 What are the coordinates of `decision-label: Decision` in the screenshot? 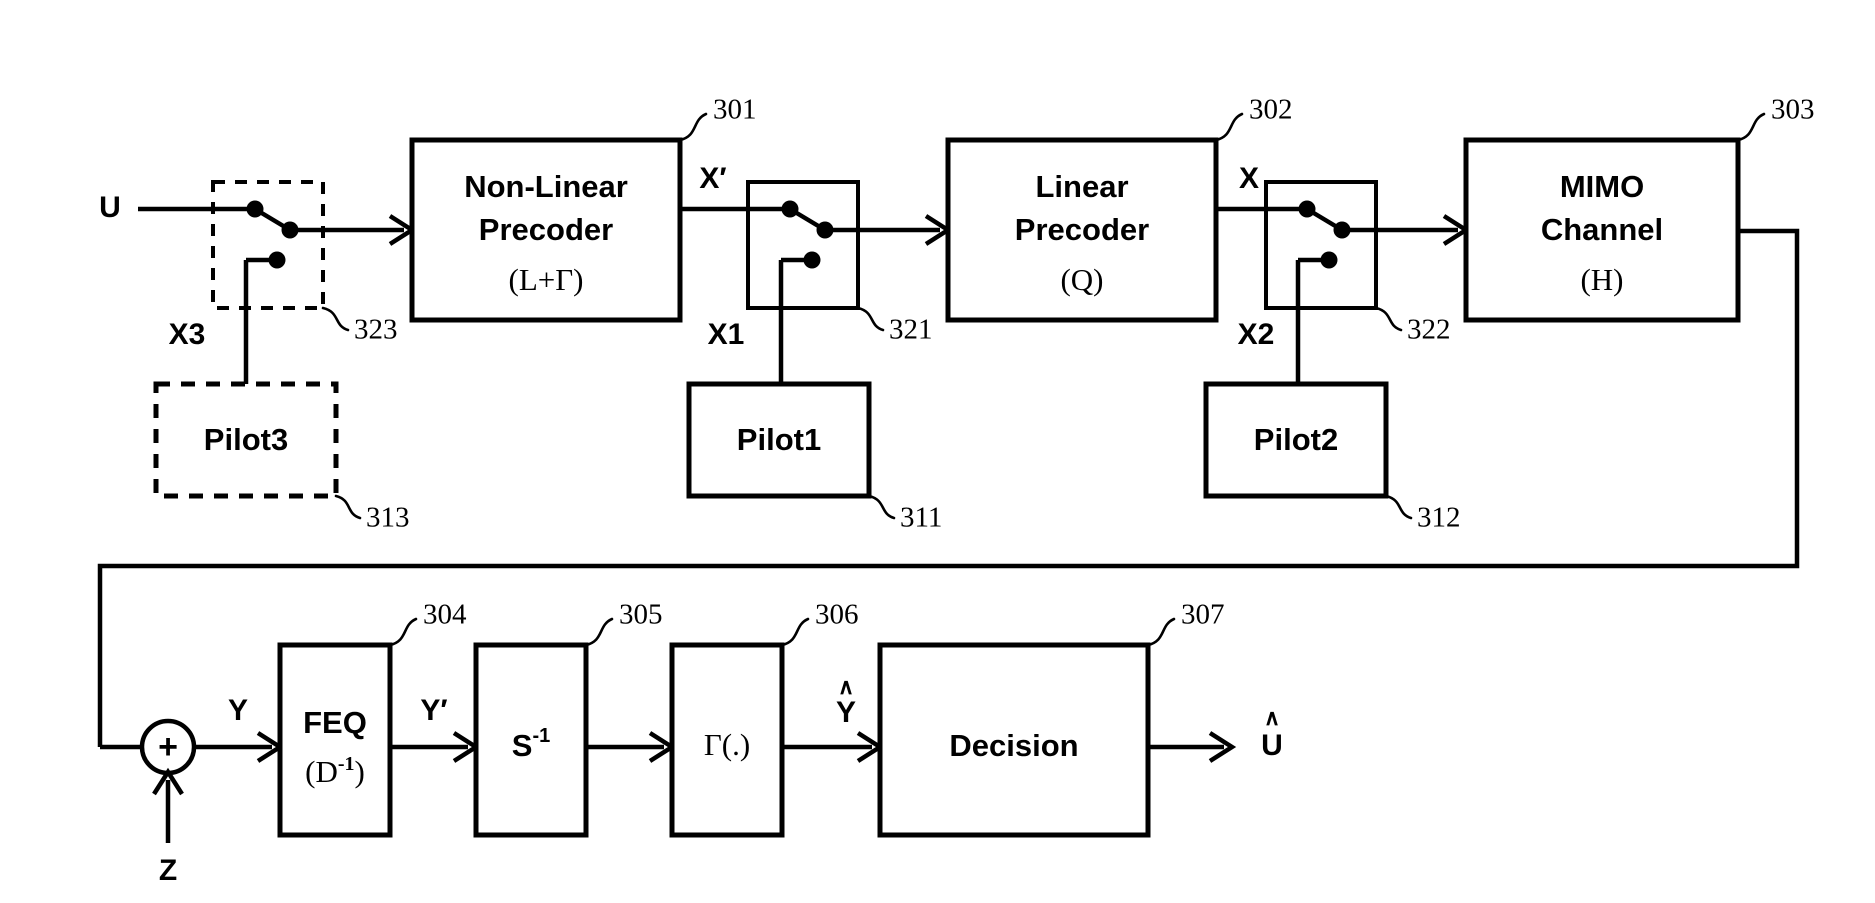 It's located at (1013, 745).